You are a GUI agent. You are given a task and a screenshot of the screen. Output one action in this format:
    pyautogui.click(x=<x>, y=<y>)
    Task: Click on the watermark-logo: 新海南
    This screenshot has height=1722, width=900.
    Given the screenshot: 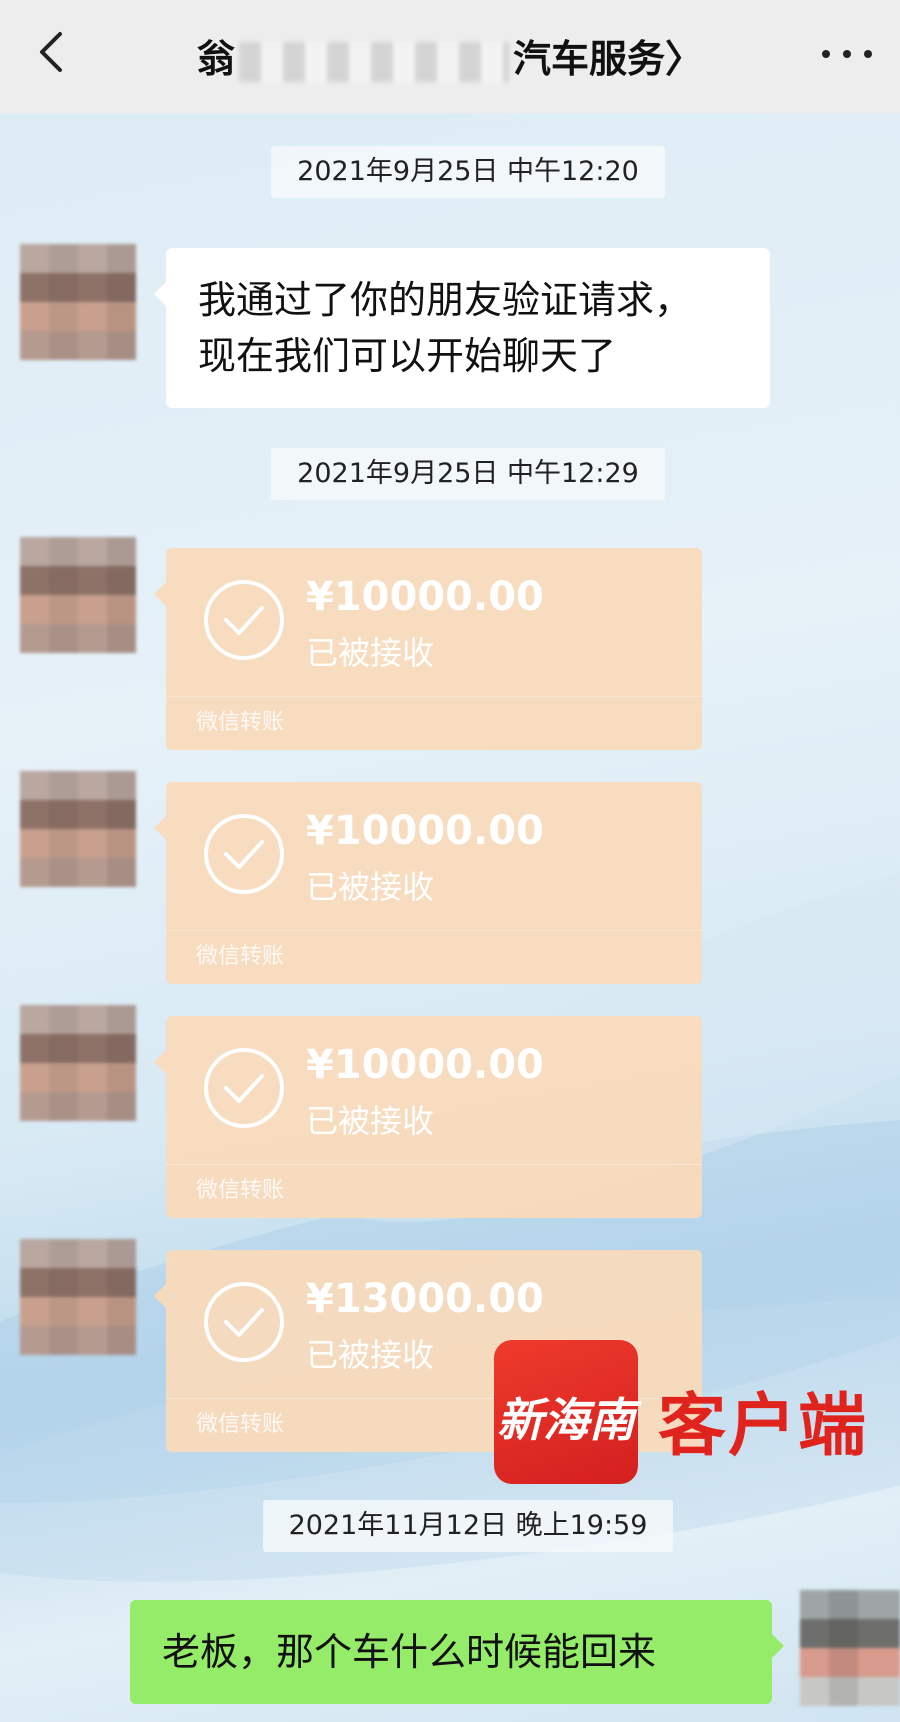 What is the action you would take?
    pyautogui.click(x=566, y=1412)
    